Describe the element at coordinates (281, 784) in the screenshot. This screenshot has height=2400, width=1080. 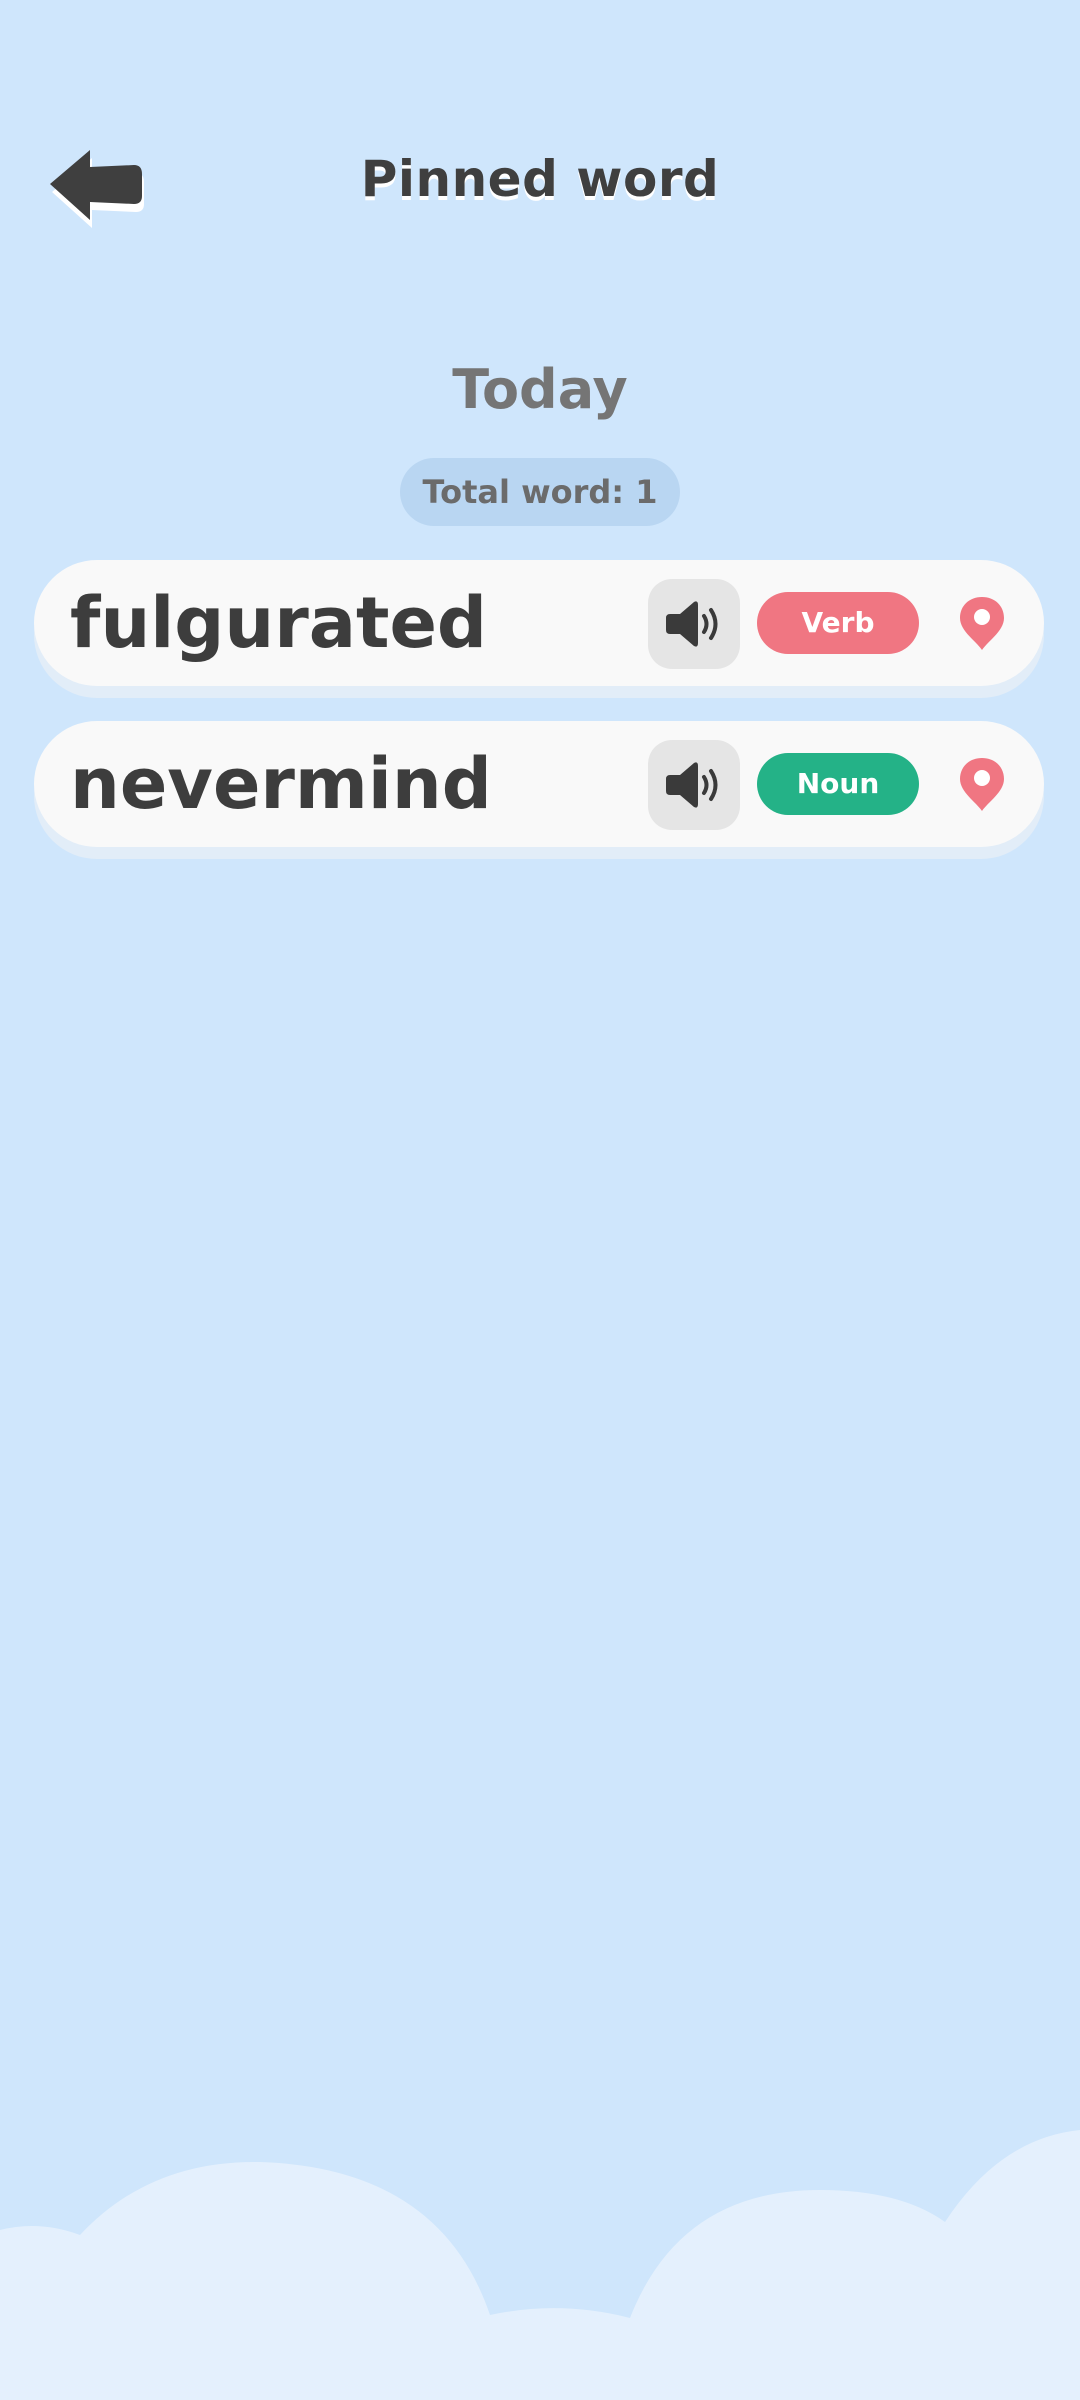
I see `word-text: nevermind` at that location.